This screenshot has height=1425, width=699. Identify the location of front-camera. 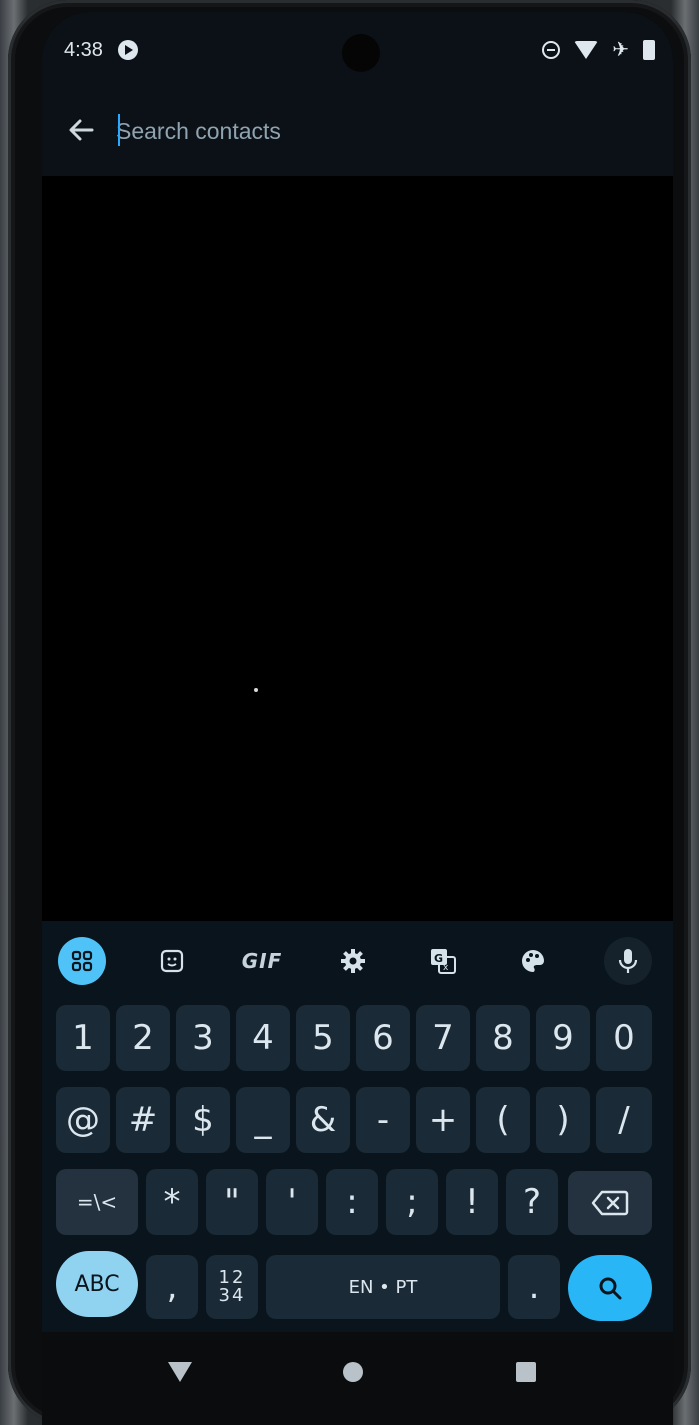
(361, 53).